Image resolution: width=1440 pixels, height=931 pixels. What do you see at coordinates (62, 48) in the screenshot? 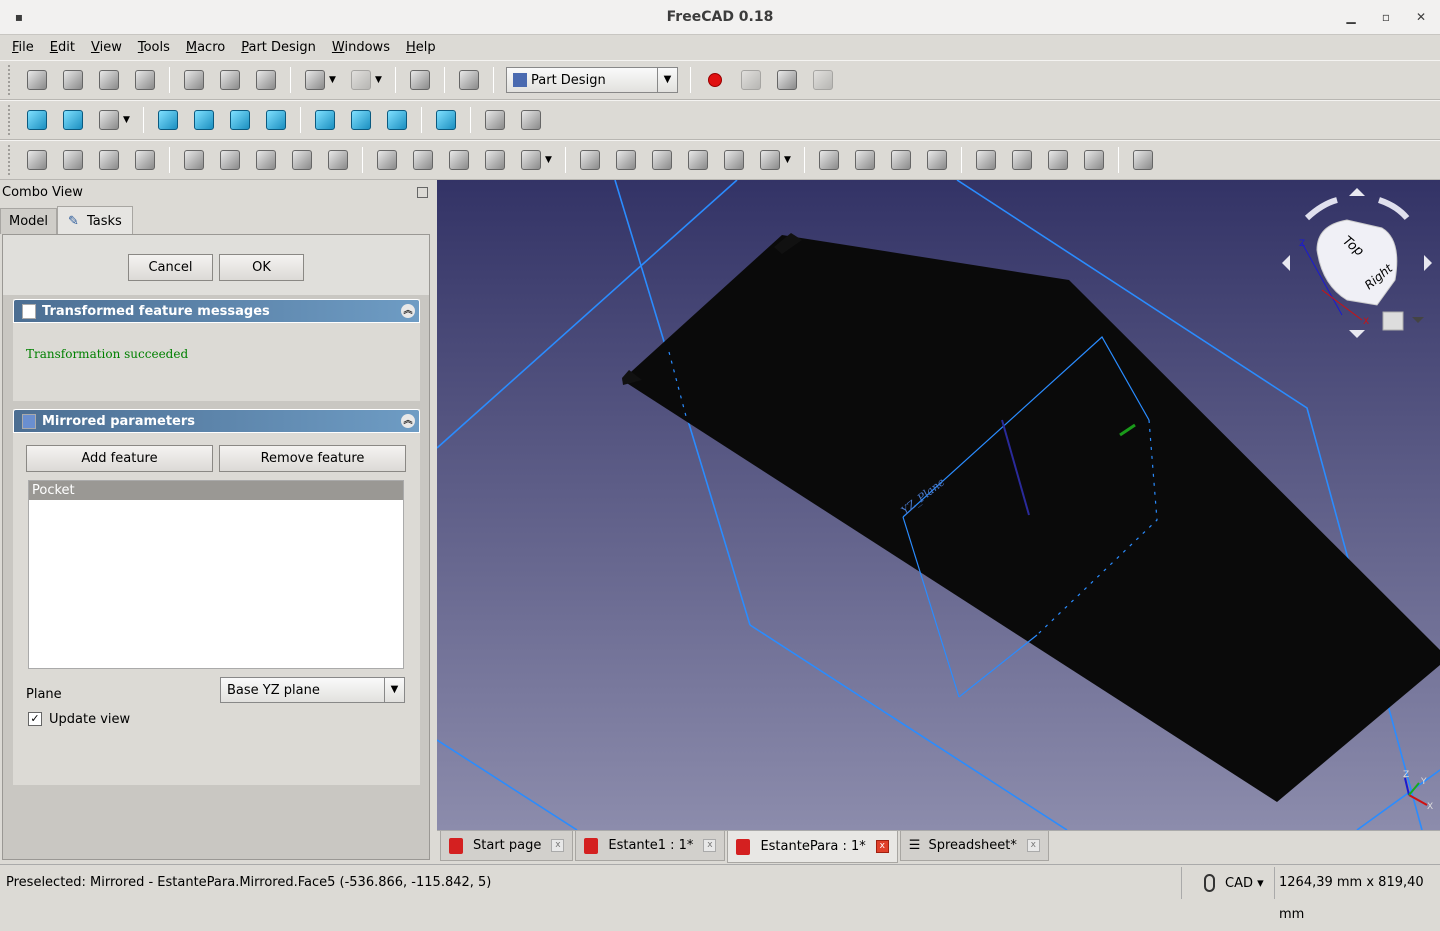
I see `menu-edit: Edit` at bounding box center [62, 48].